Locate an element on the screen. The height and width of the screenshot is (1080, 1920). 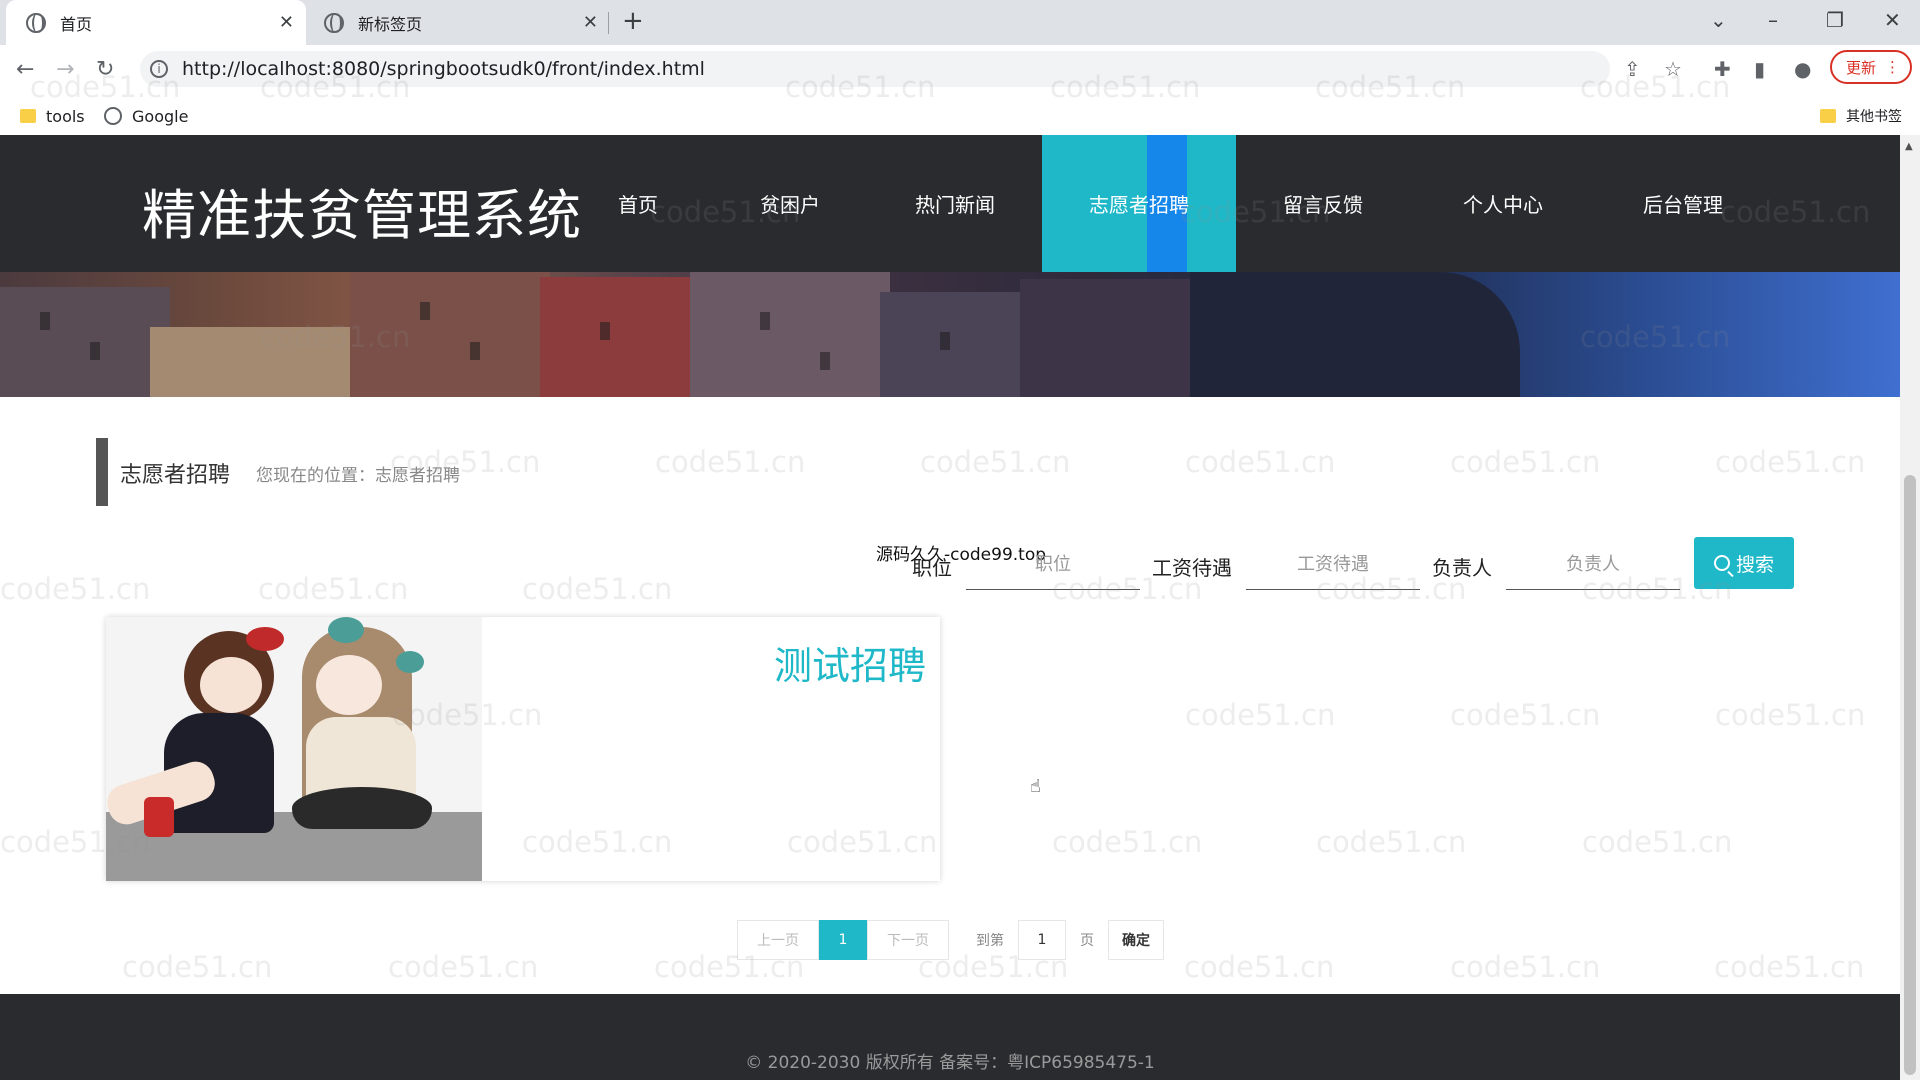
share-icon: ⇪ is located at coordinates (1632, 69).